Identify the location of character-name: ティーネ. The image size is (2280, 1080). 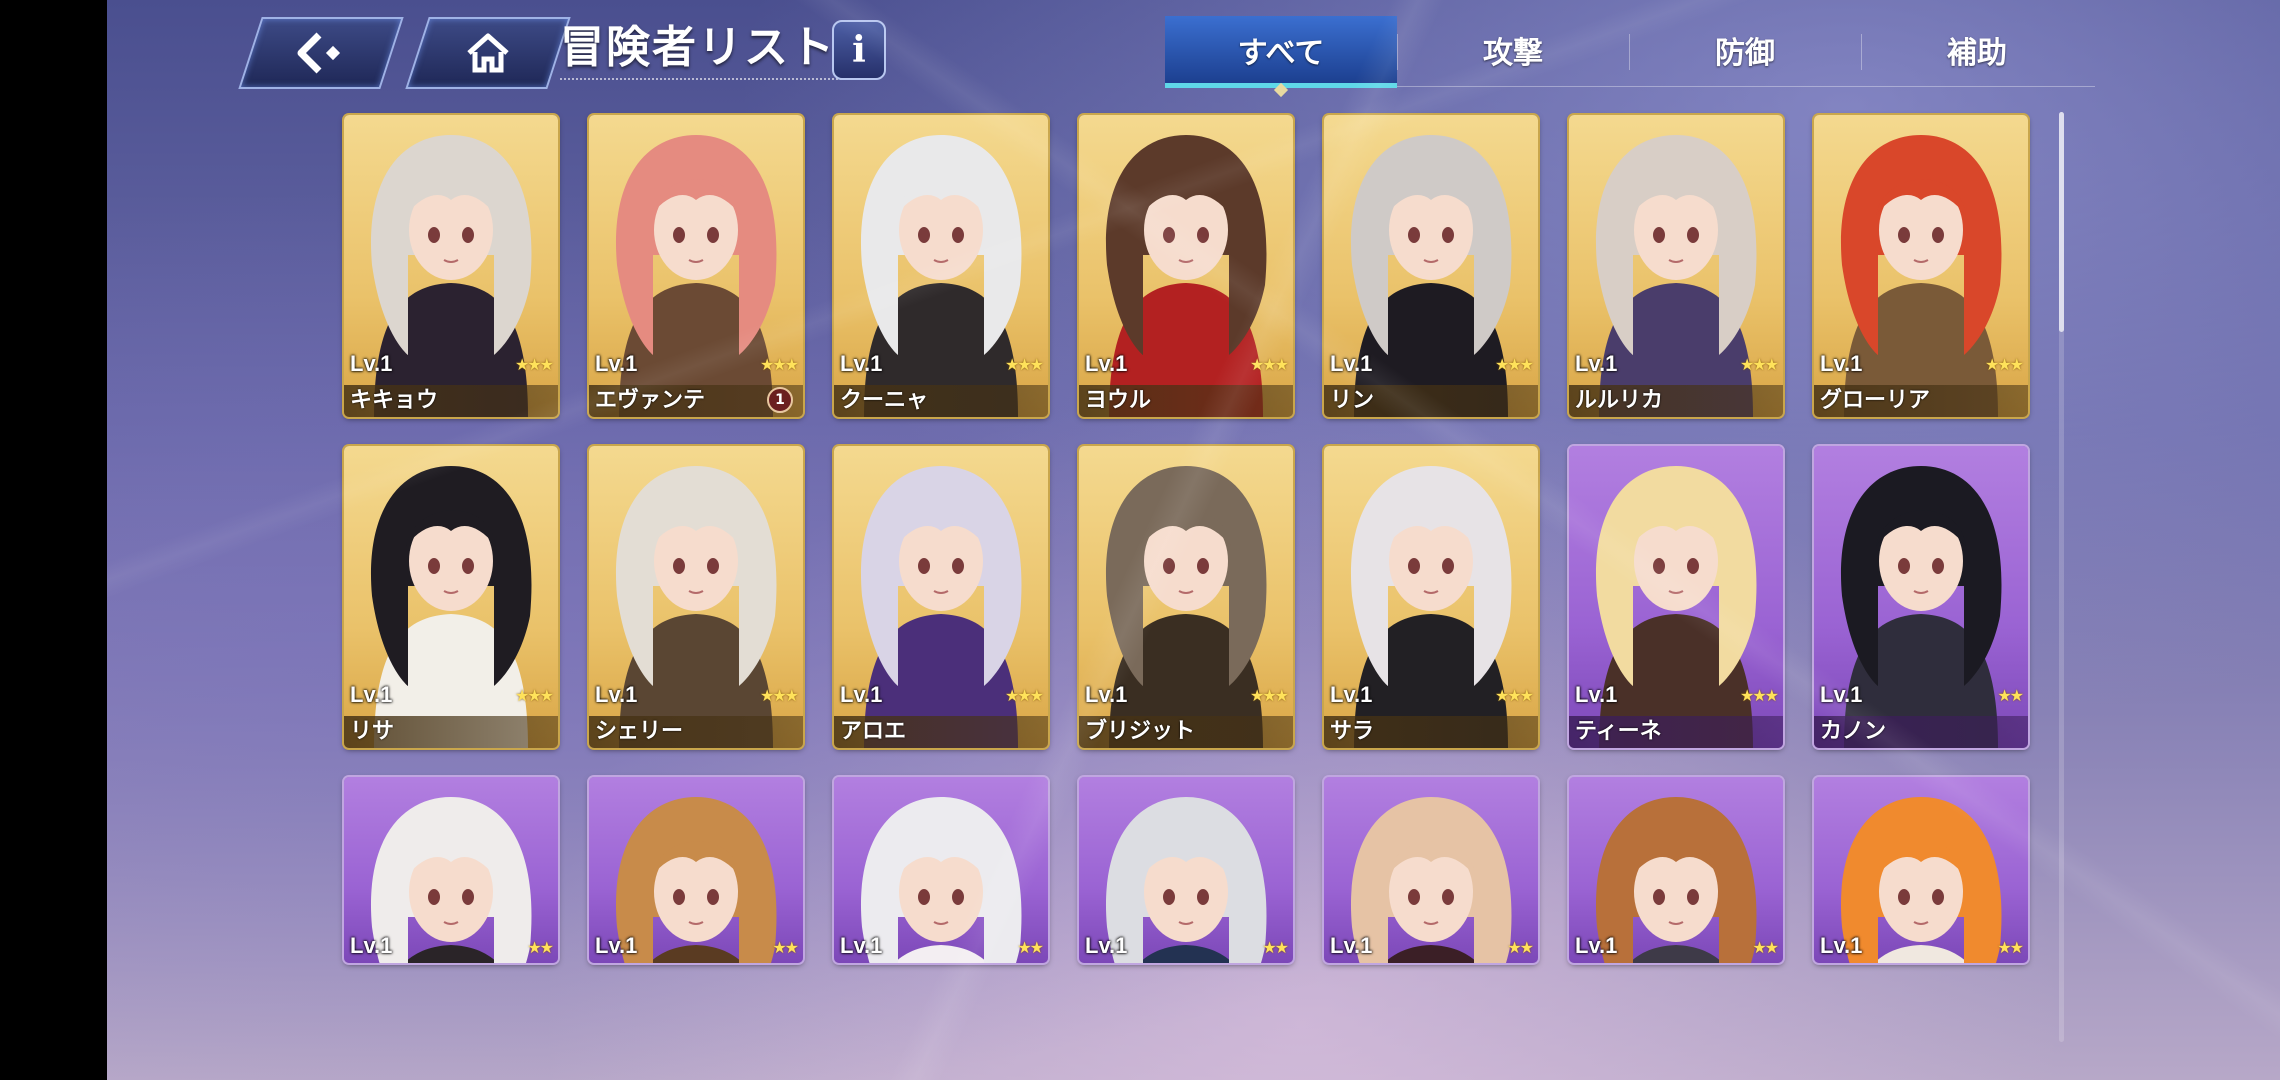
(1618, 731).